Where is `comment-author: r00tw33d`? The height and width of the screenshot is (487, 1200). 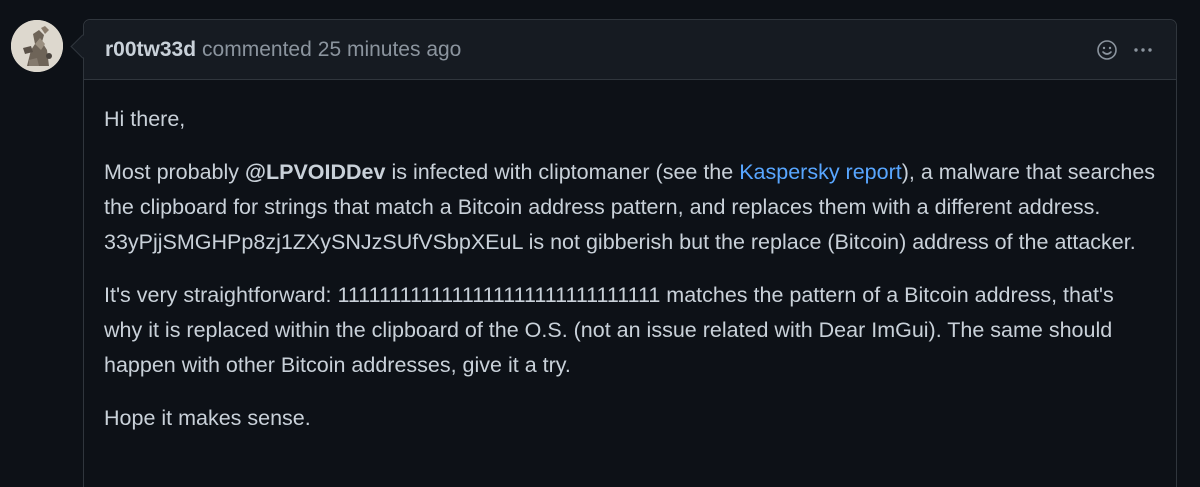 comment-author: r00tw33d is located at coordinates (150, 50).